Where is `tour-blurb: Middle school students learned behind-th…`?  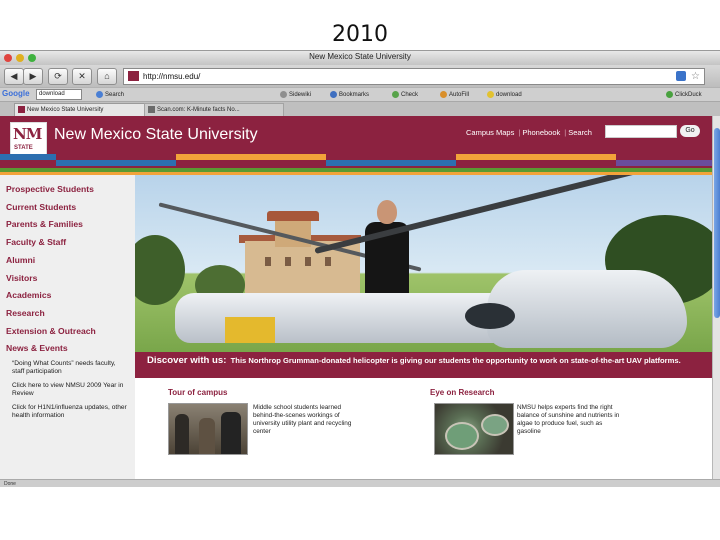 tour-blurb: Middle school students learned behind-th… is located at coordinates (307, 420).